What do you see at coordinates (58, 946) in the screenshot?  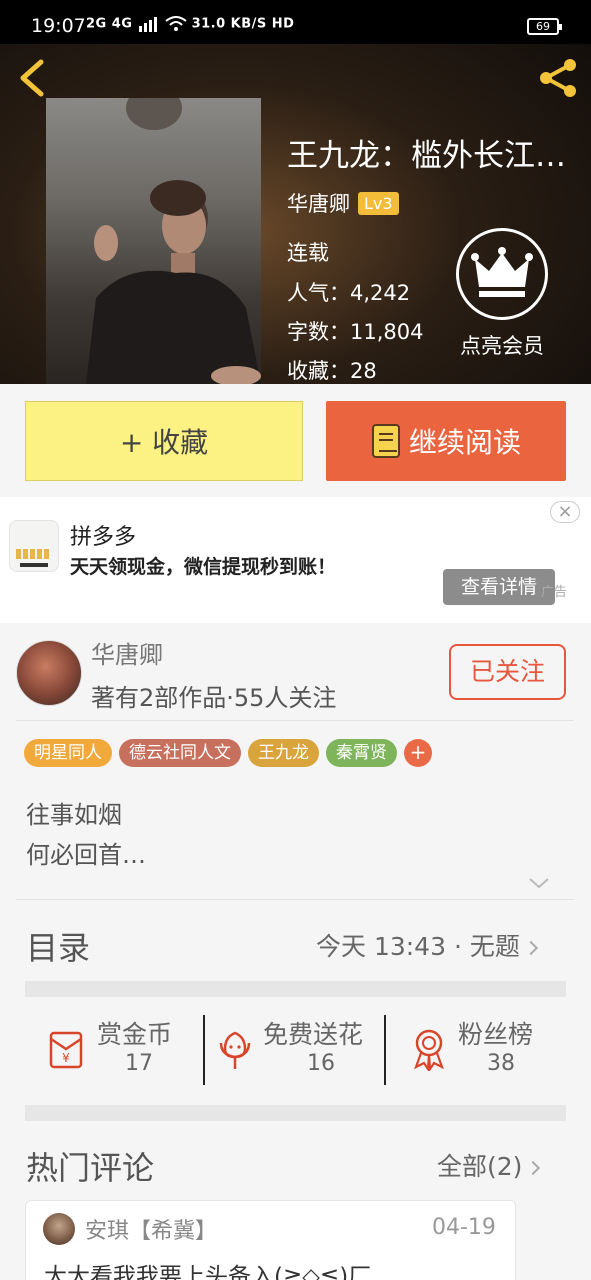 I see `toc-title: 目录` at bounding box center [58, 946].